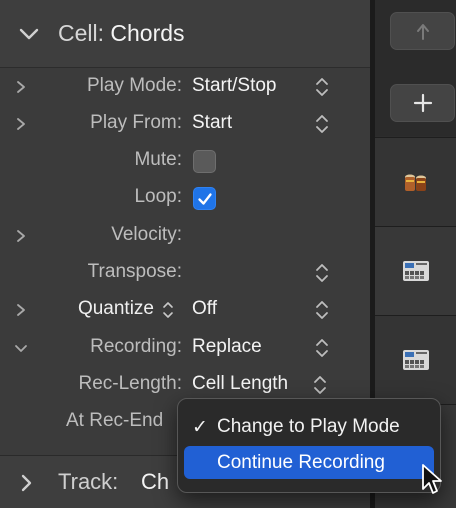 Image resolution: width=456 pixels, height=508 pixels. Describe the element at coordinates (234, 86) in the screenshot. I see `play-mode-value: Start/Stop` at that location.